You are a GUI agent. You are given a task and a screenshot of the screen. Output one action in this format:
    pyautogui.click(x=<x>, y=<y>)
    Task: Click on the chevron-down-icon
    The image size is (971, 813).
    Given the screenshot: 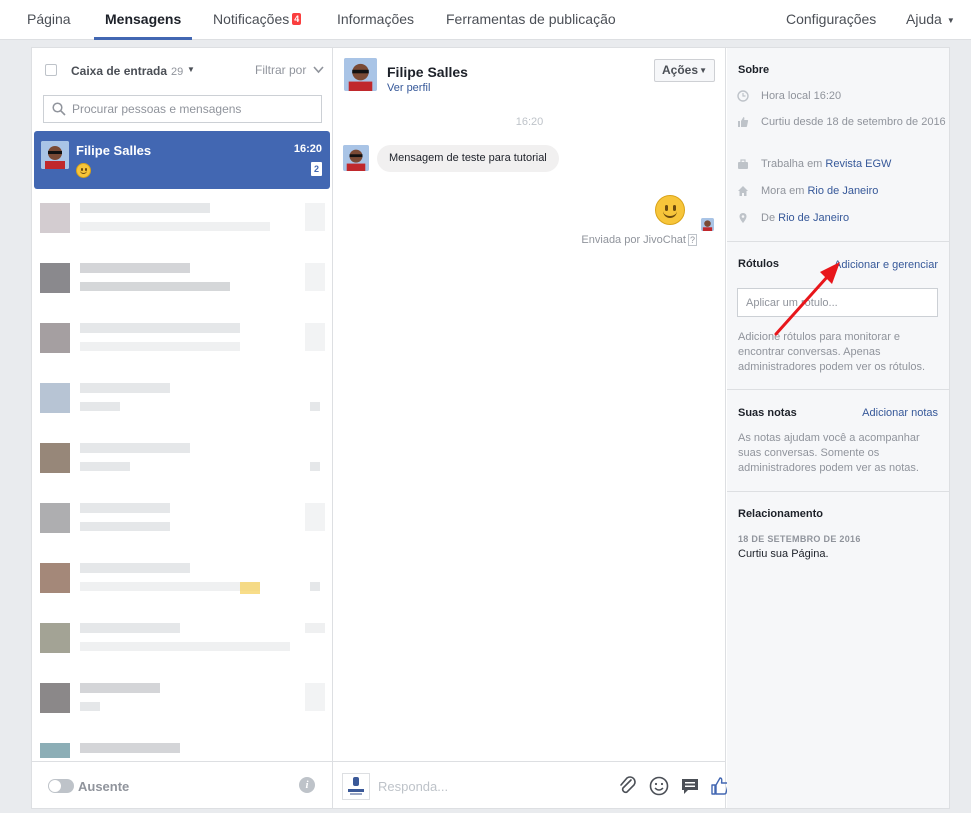 What is the action you would take?
    pyautogui.click(x=318, y=70)
    